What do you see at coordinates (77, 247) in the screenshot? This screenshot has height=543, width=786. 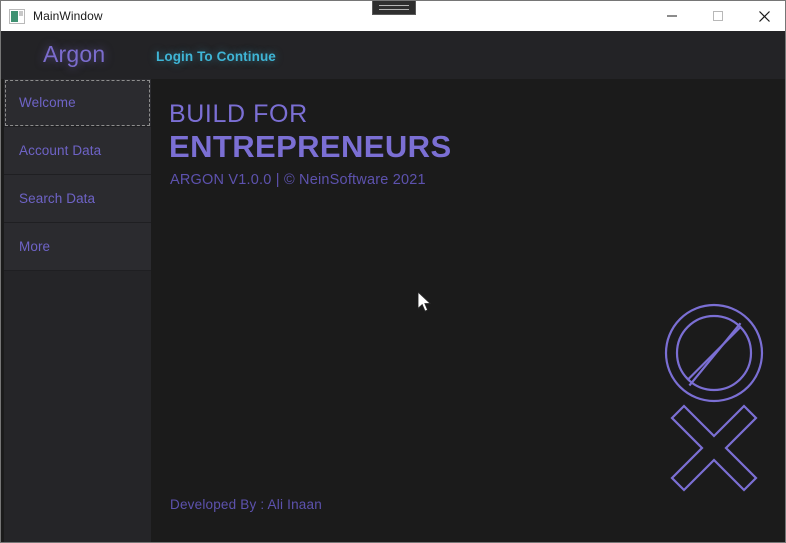 I see `sidebar-item-more: More` at bounding box center [77, 247].